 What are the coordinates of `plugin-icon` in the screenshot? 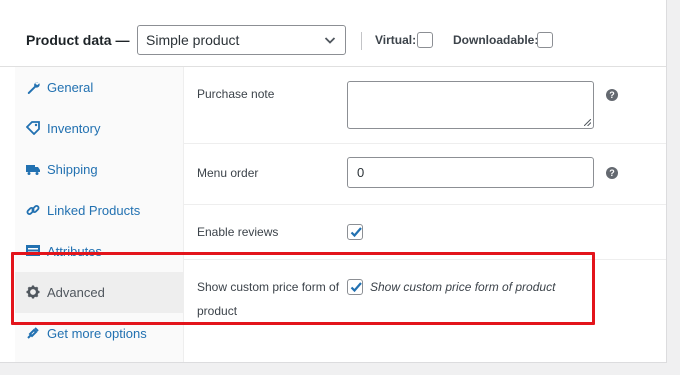 It's located at (33, 333).